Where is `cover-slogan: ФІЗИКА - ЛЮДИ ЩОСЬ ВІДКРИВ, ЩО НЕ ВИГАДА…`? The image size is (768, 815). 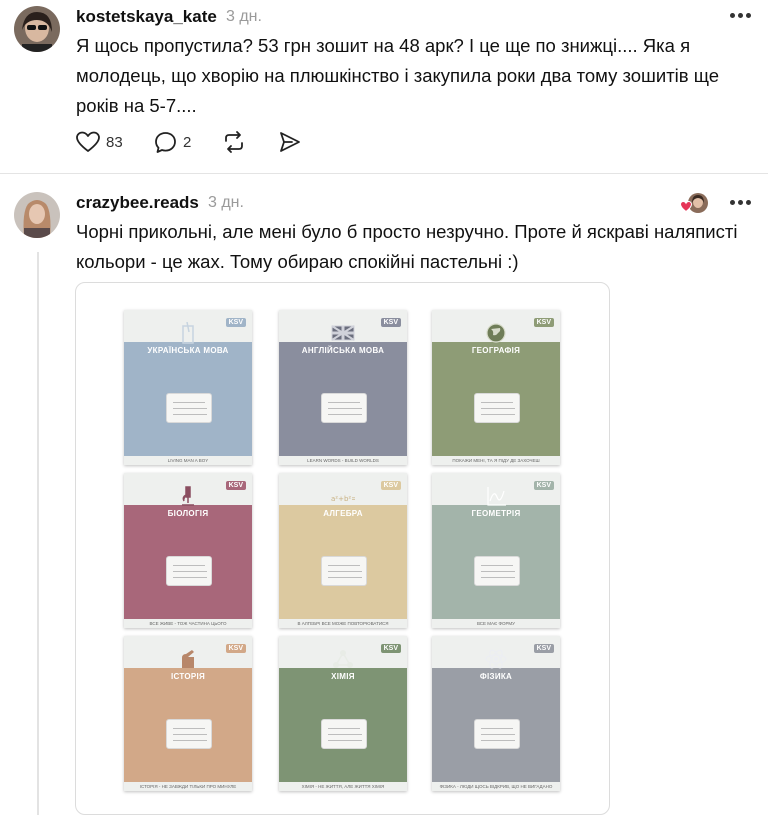
cover-slogan: ФІЗИКА - ЛЮДИ ЩОСЬ ВІДКРИВ, ЩО НЕ ВИГАДА… is located at coordinates (496, 786).